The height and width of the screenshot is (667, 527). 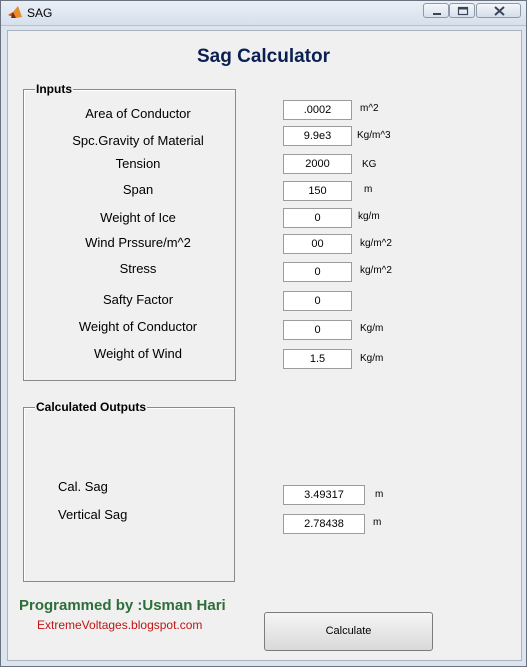 What do you see at coordinates (263, 13) in the screenshot?
I see `title-bar: SAG` at bounding box center [263, 13].